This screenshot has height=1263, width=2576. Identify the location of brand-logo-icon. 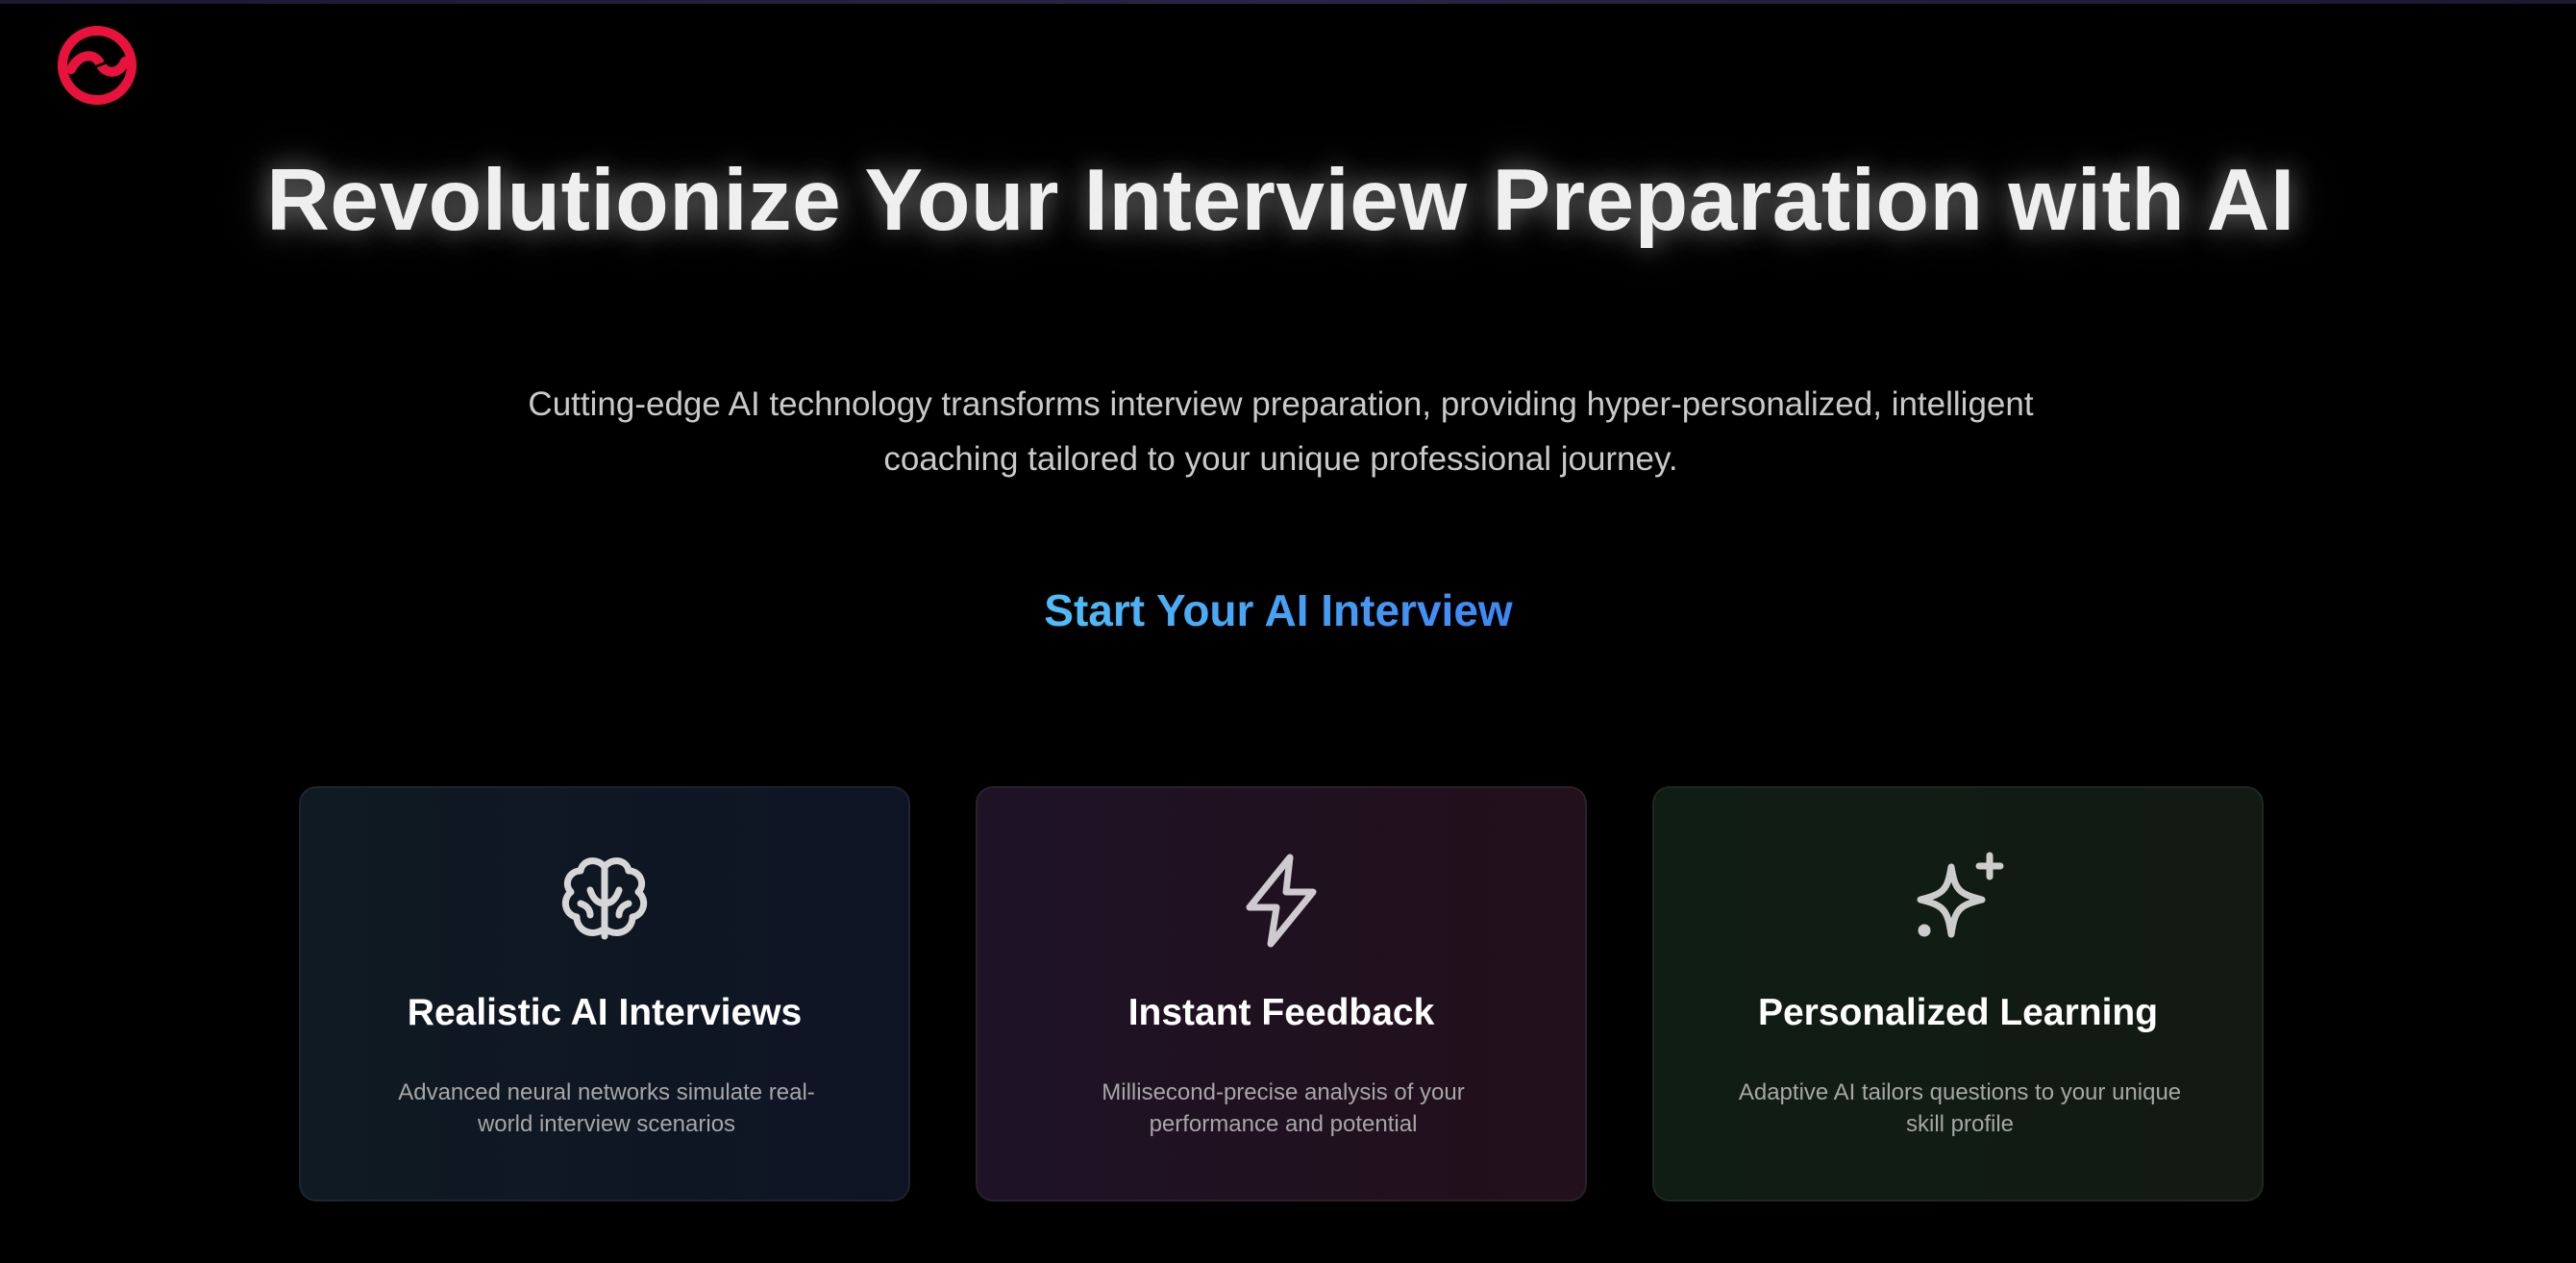
(97, 65).